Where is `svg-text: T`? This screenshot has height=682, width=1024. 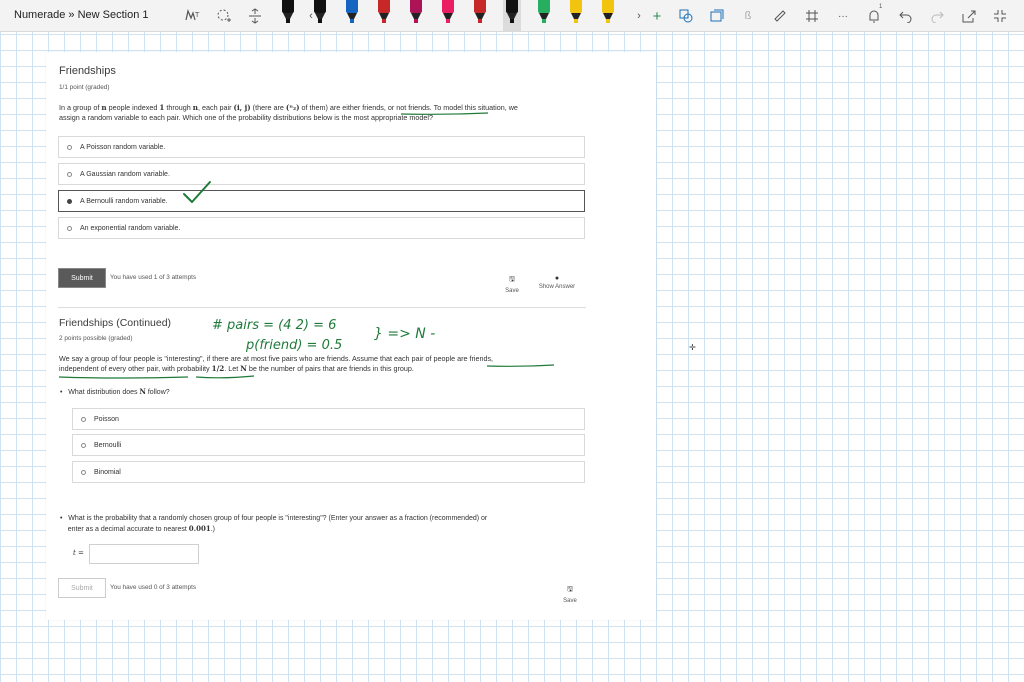 svg-text: T is located at coordinates (197, 15).